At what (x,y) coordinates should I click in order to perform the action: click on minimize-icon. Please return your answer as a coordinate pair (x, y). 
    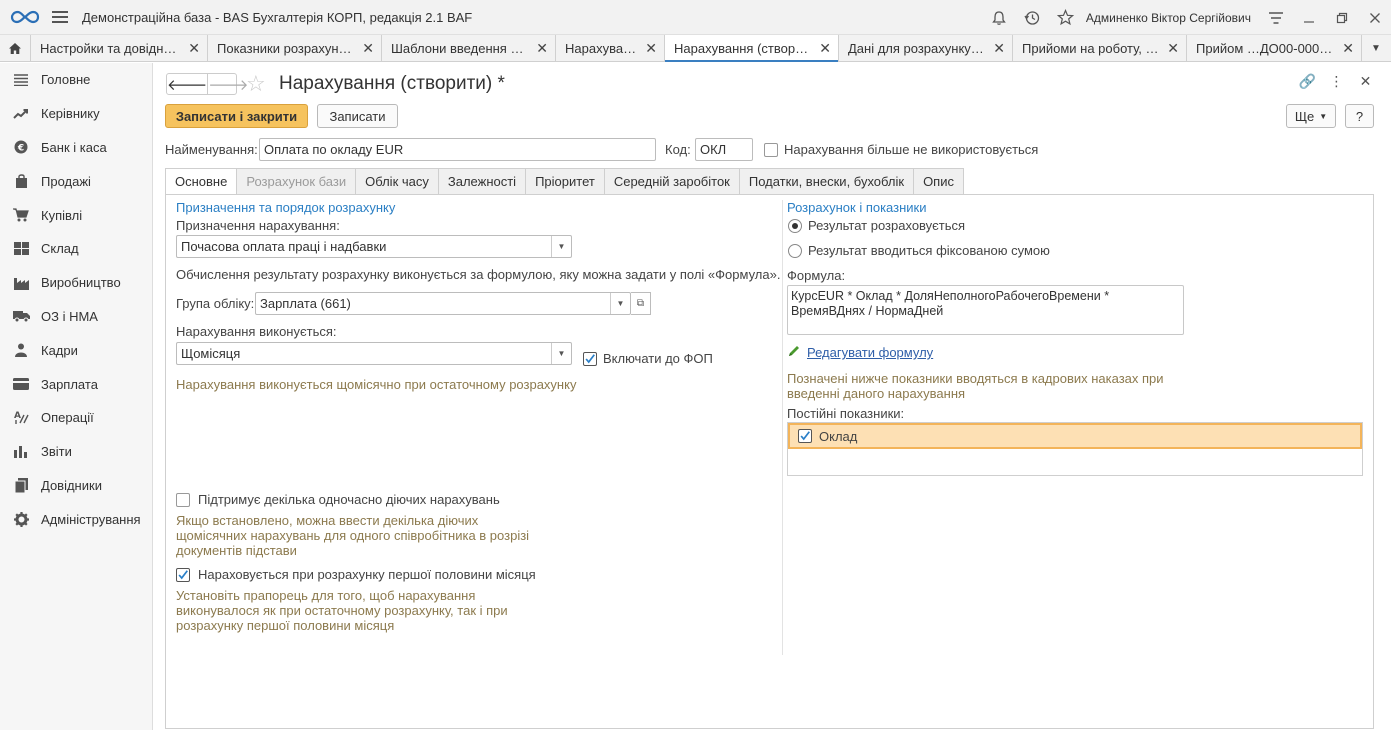
    Looking at the image, I should click on (1308, 17).